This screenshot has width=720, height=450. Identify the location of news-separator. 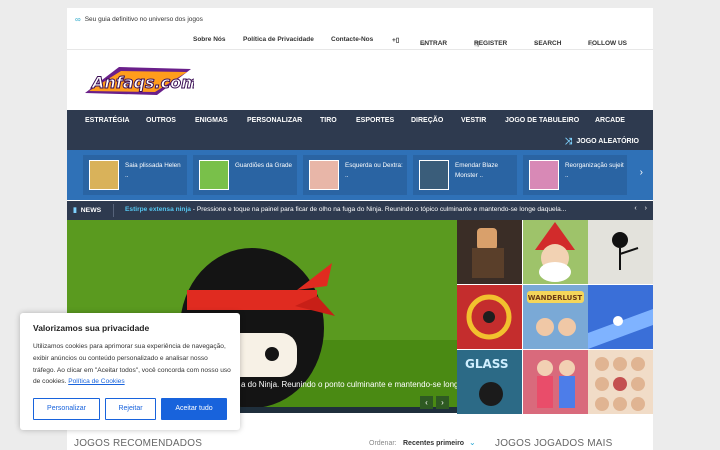
(113, 210).